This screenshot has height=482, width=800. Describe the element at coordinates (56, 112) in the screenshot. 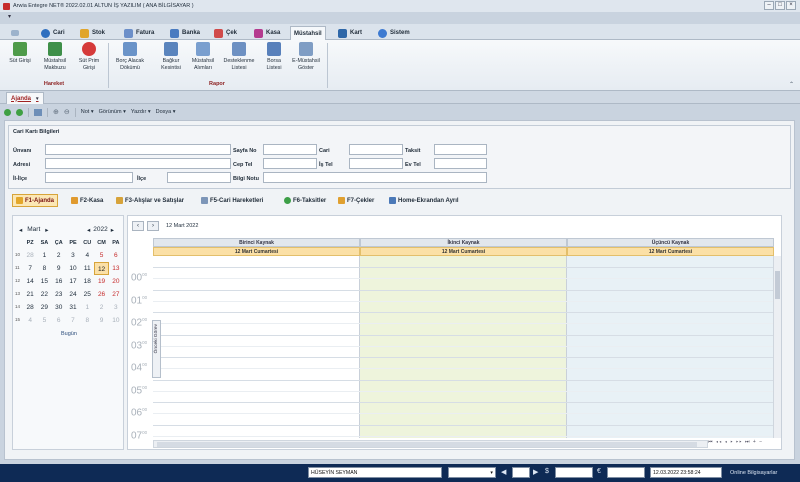

I see `zoom-in-icon: ⊕` at that location.